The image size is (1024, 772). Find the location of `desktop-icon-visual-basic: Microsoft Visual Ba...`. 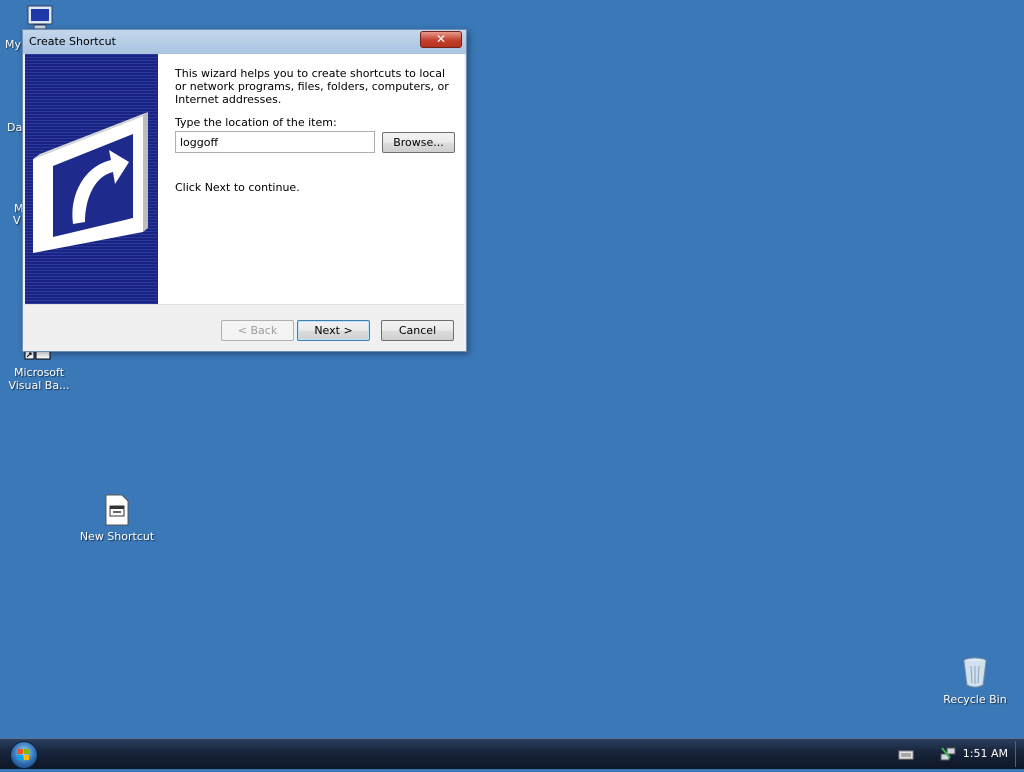

desktop-icon-visual-basic: Microsoft Visual Ba... is located at coordinates (39, 371).